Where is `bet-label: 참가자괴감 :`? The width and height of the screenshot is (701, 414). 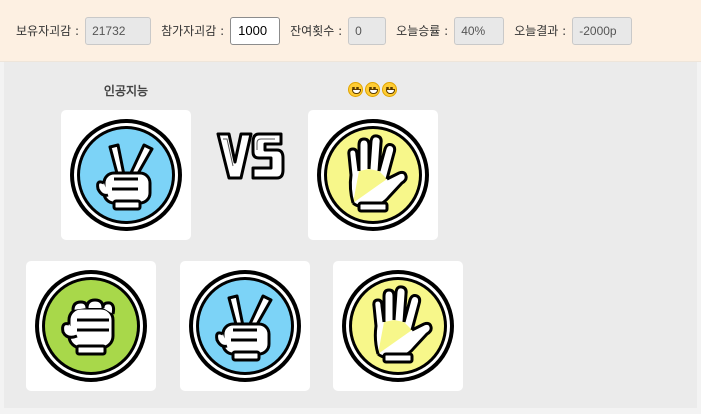 bet-label: 참가자괴감 : is located at coordinates (193, 31).